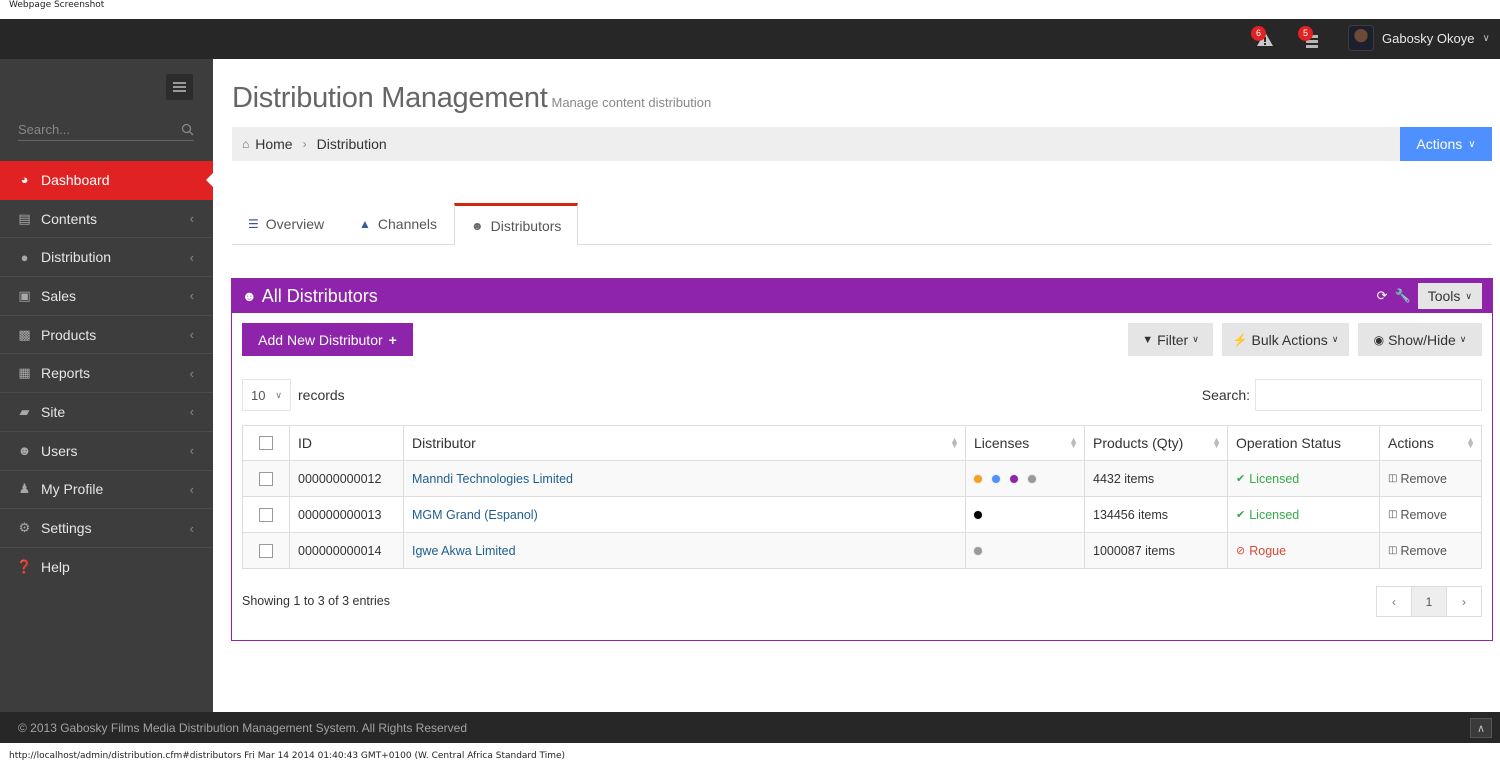 Image resolution: width=1500 pixels, height=762 pixels. I want to click on actions-button: Actions ∨, so click(1446, 144).